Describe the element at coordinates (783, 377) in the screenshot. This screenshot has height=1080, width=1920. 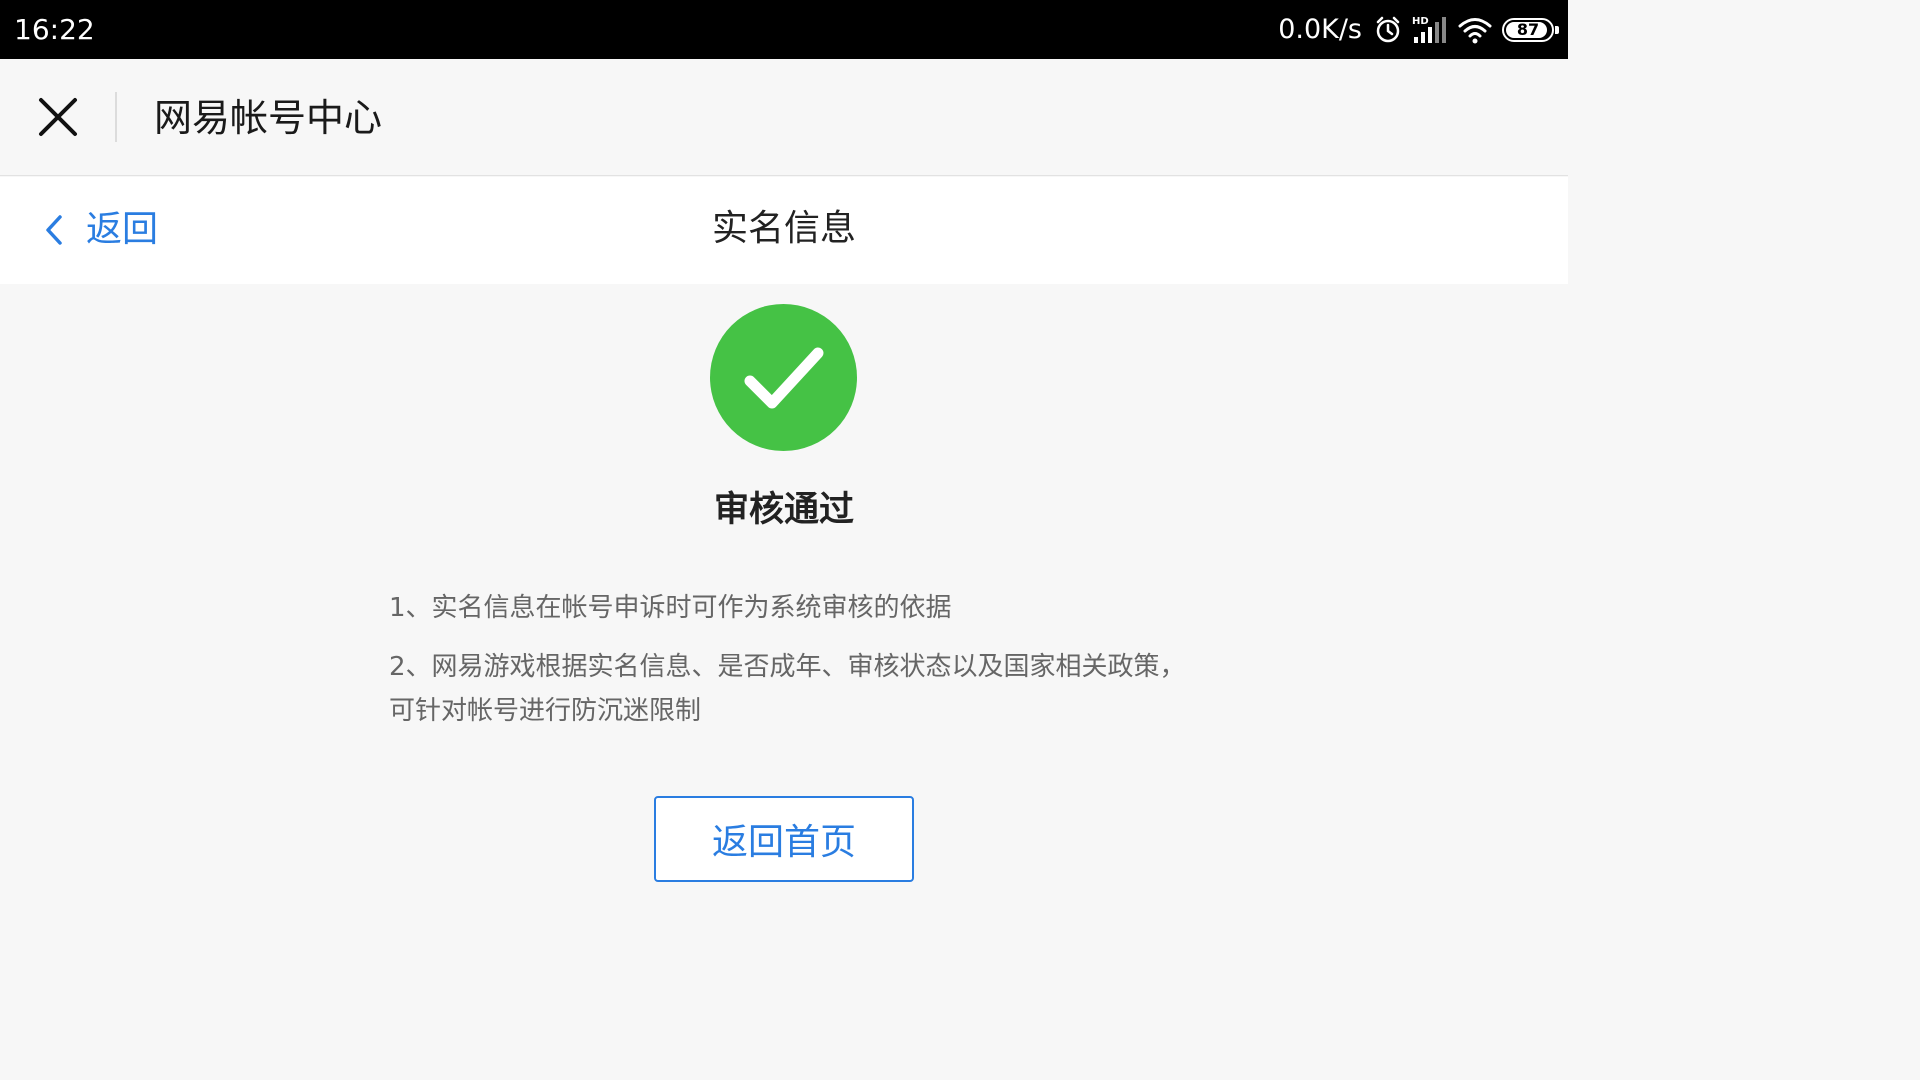
I see `check-circle-icon` at that location.